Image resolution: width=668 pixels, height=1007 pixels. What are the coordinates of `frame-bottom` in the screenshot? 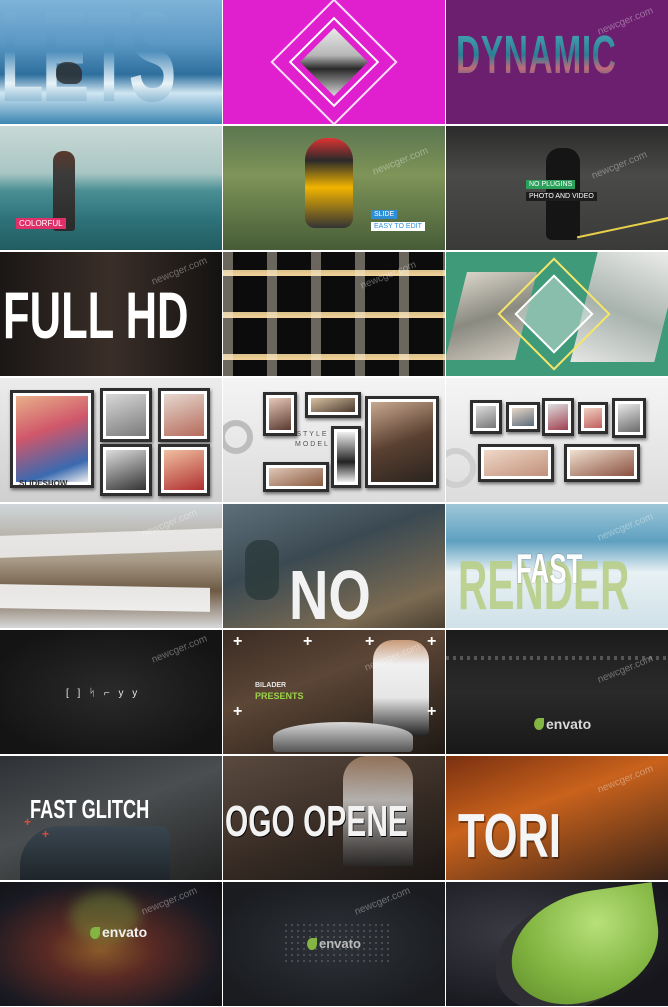 It's located at (296, 477).